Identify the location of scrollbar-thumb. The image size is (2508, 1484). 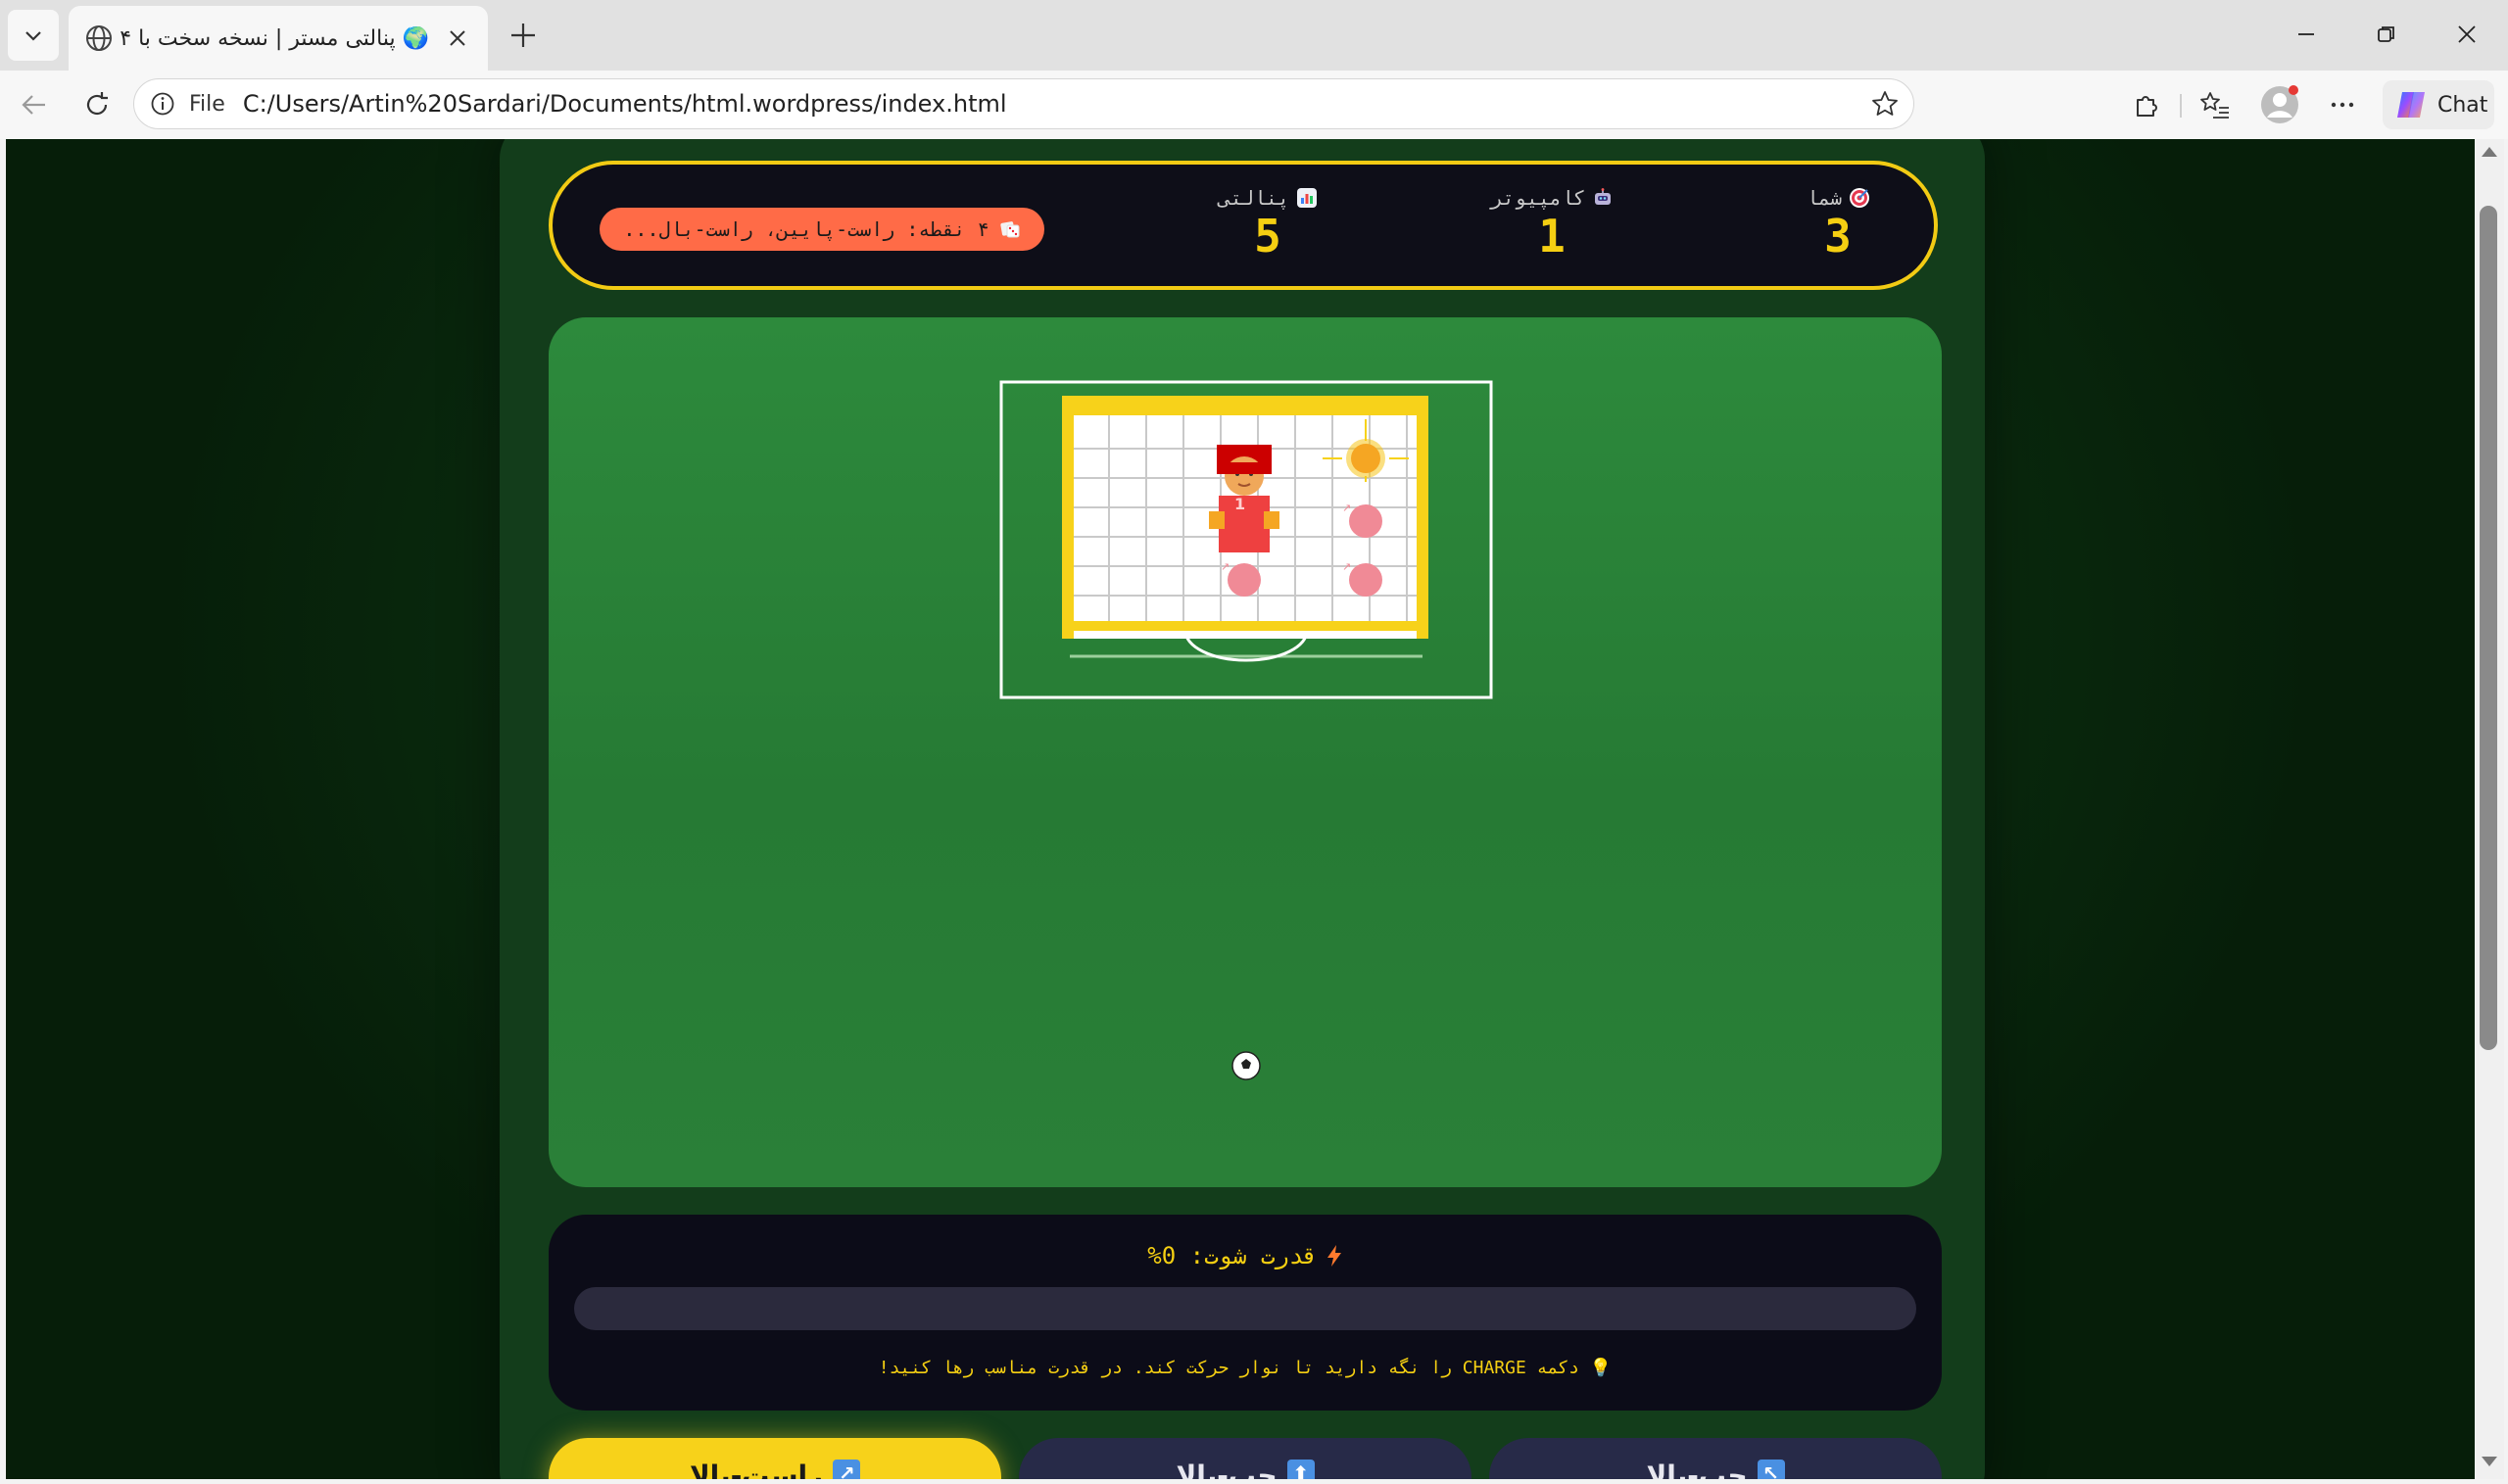
(2488, 628).